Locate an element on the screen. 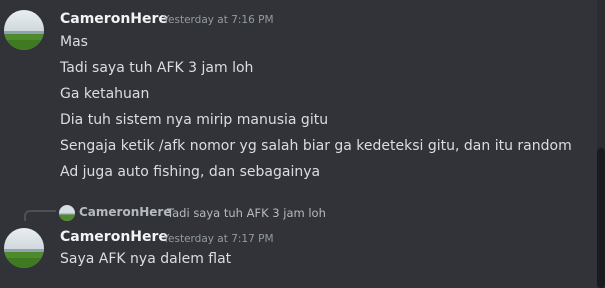 This screenshot has width=605, height=288. message-line: Ga ketahuan is located at coordinates (105, 94).